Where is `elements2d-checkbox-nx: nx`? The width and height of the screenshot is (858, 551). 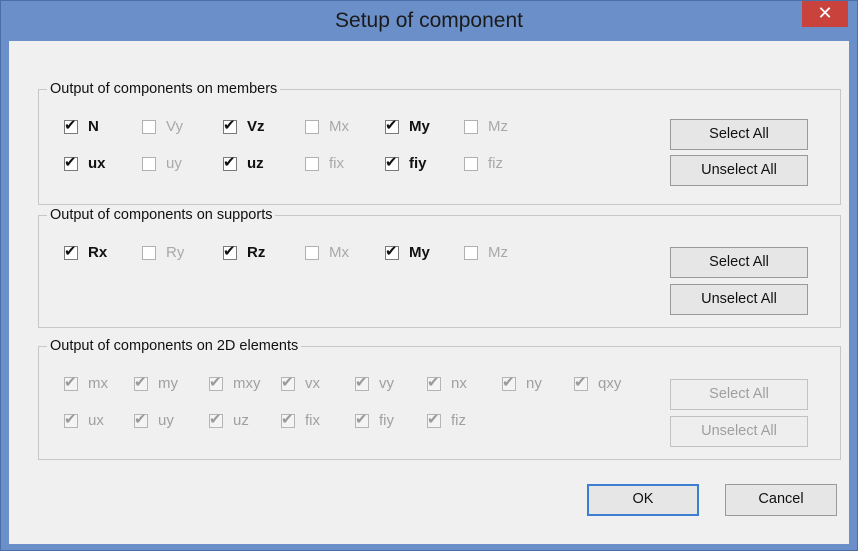
elements2d-checkbox-nx: nx is located at coordinates (447, 382).